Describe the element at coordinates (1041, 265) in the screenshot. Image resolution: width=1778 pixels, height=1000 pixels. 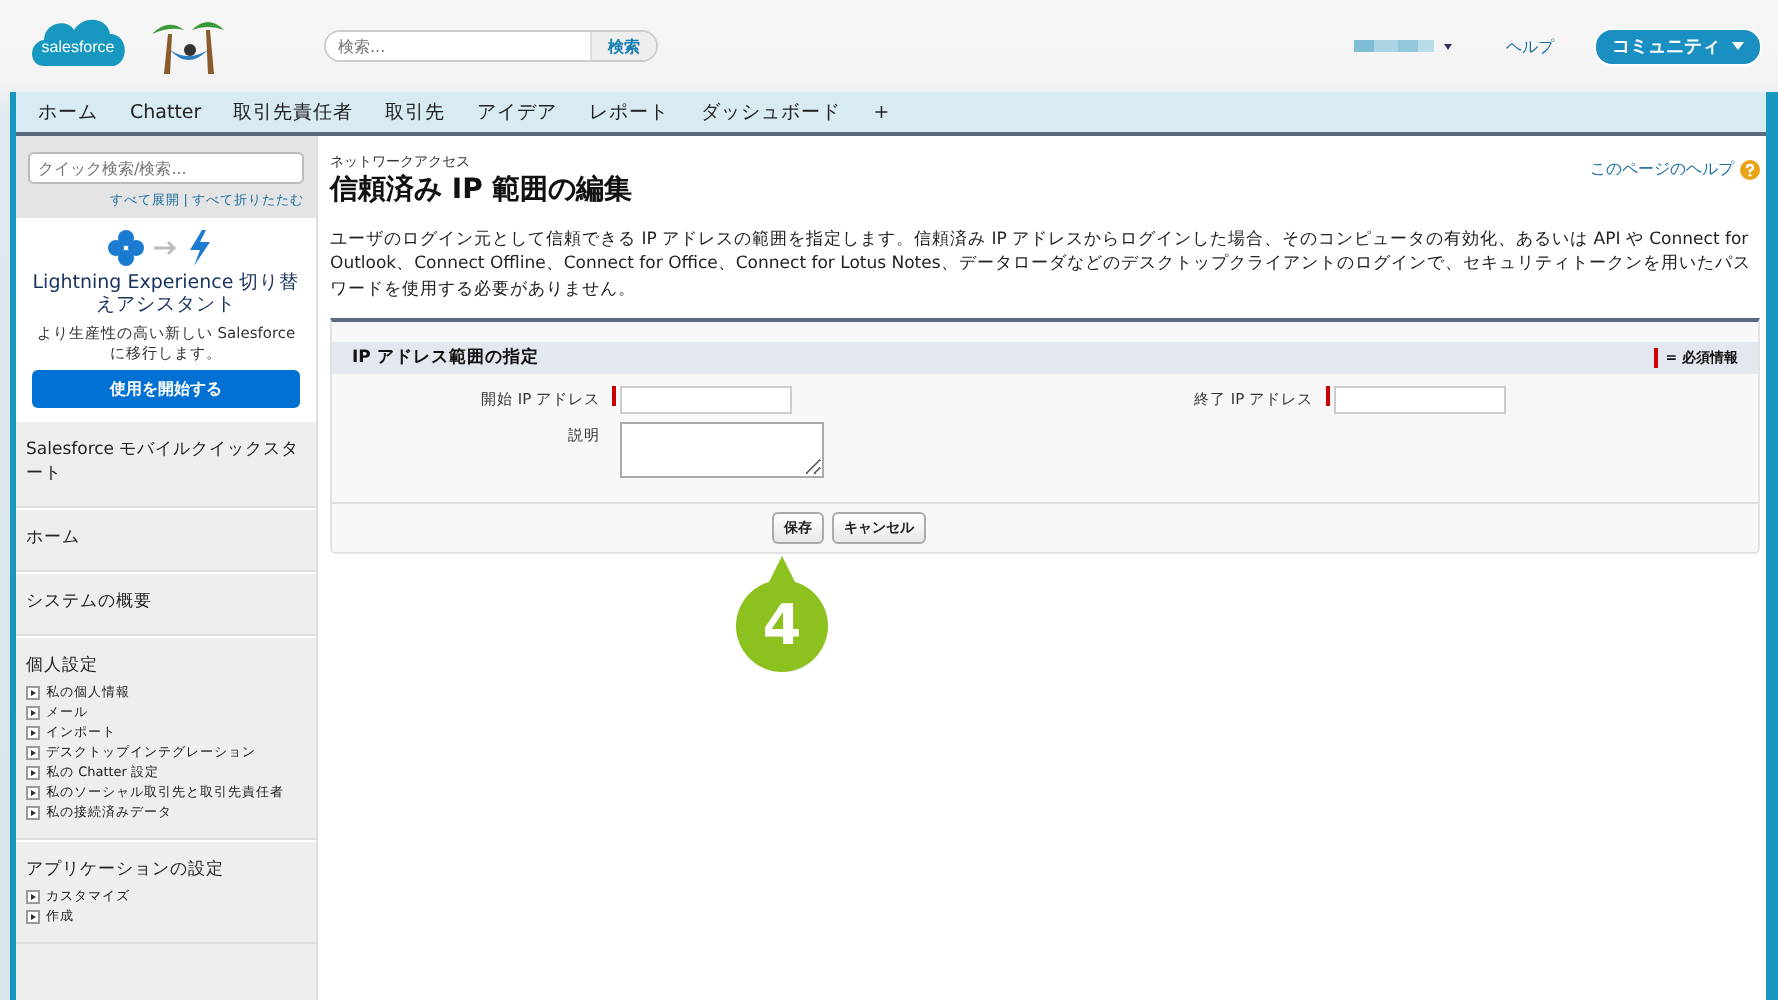
I see `description-text: ユーザのログイン元として信頼できる IP アドレスの範囲を指定します。信頼済み IP アドレスからログインした場合、そのコンピュータの有効化、あるいは API や Connect for Outlook、Connect Offline、Connect for Office、Connect for Lotus Notes、データローダなどのデスクトップクライアントのログインで、セキュリティトークンを用いたパスワードを使用する必要がありません。` at that location.